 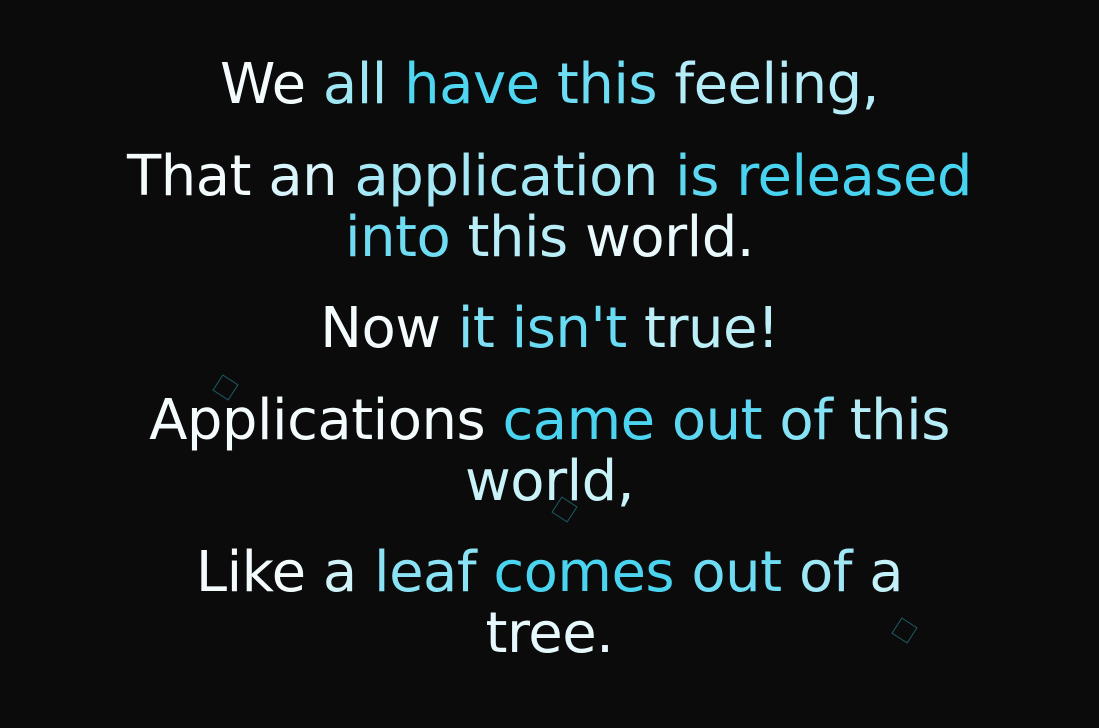 I want to click on stanza-1: We all have this feeling,, so click(x=549, y=84).